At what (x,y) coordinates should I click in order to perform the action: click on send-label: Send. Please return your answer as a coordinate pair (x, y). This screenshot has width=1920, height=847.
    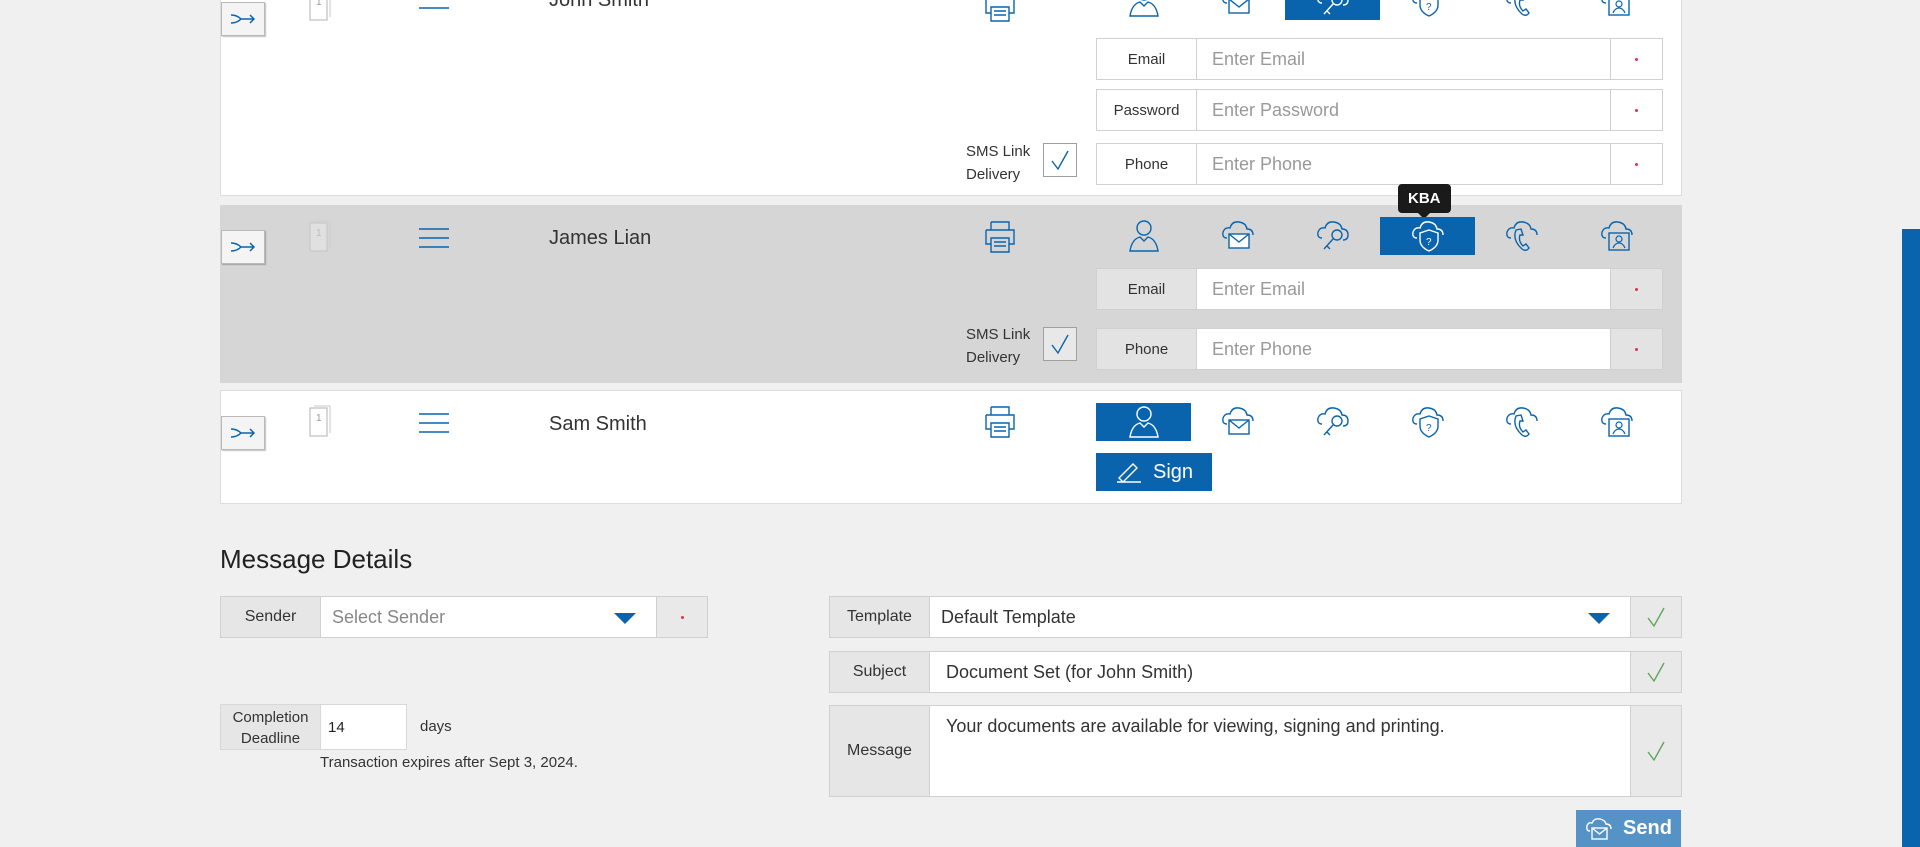
    Looking at the image, I should click on (1647, 828).